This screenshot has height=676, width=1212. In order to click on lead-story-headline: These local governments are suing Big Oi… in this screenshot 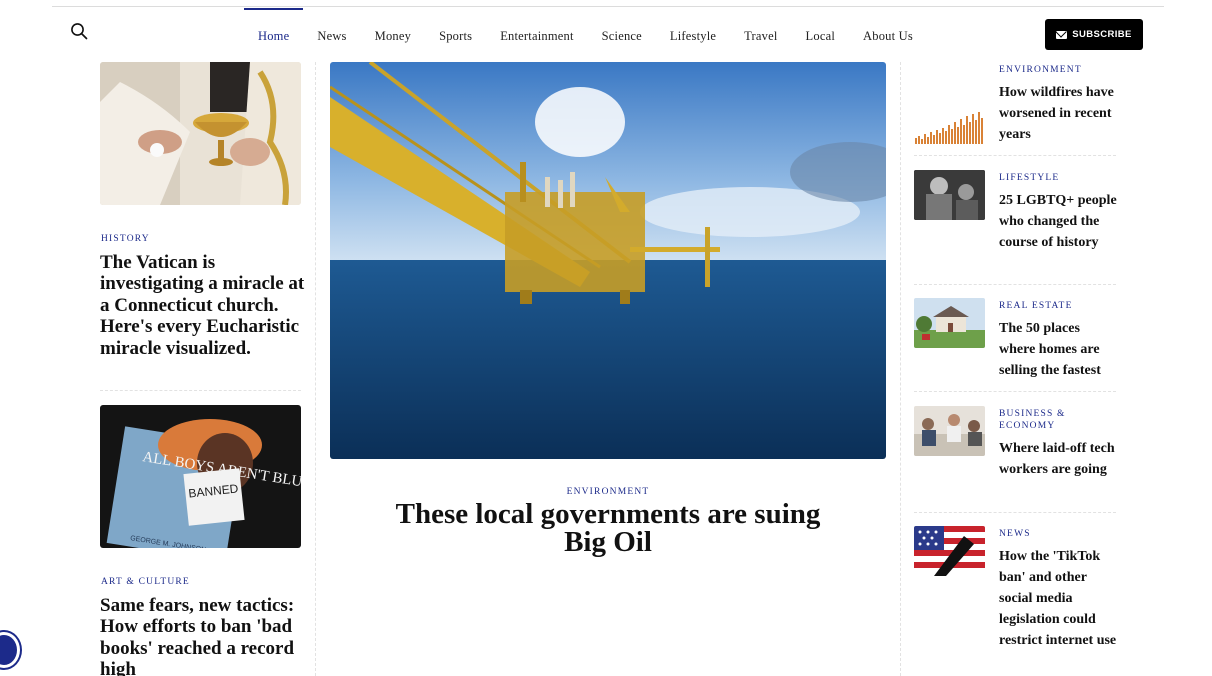, I will do `click(608, 528)`.